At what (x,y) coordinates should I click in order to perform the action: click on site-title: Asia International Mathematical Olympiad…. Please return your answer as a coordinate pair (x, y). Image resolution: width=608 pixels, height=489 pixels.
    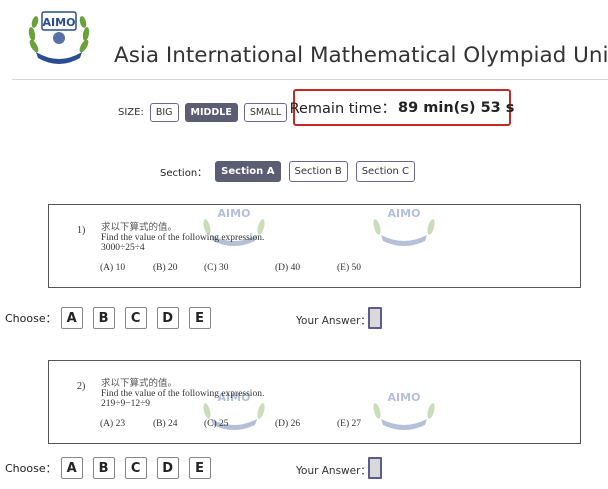
    Looking at the image, I should click on (361, 55).